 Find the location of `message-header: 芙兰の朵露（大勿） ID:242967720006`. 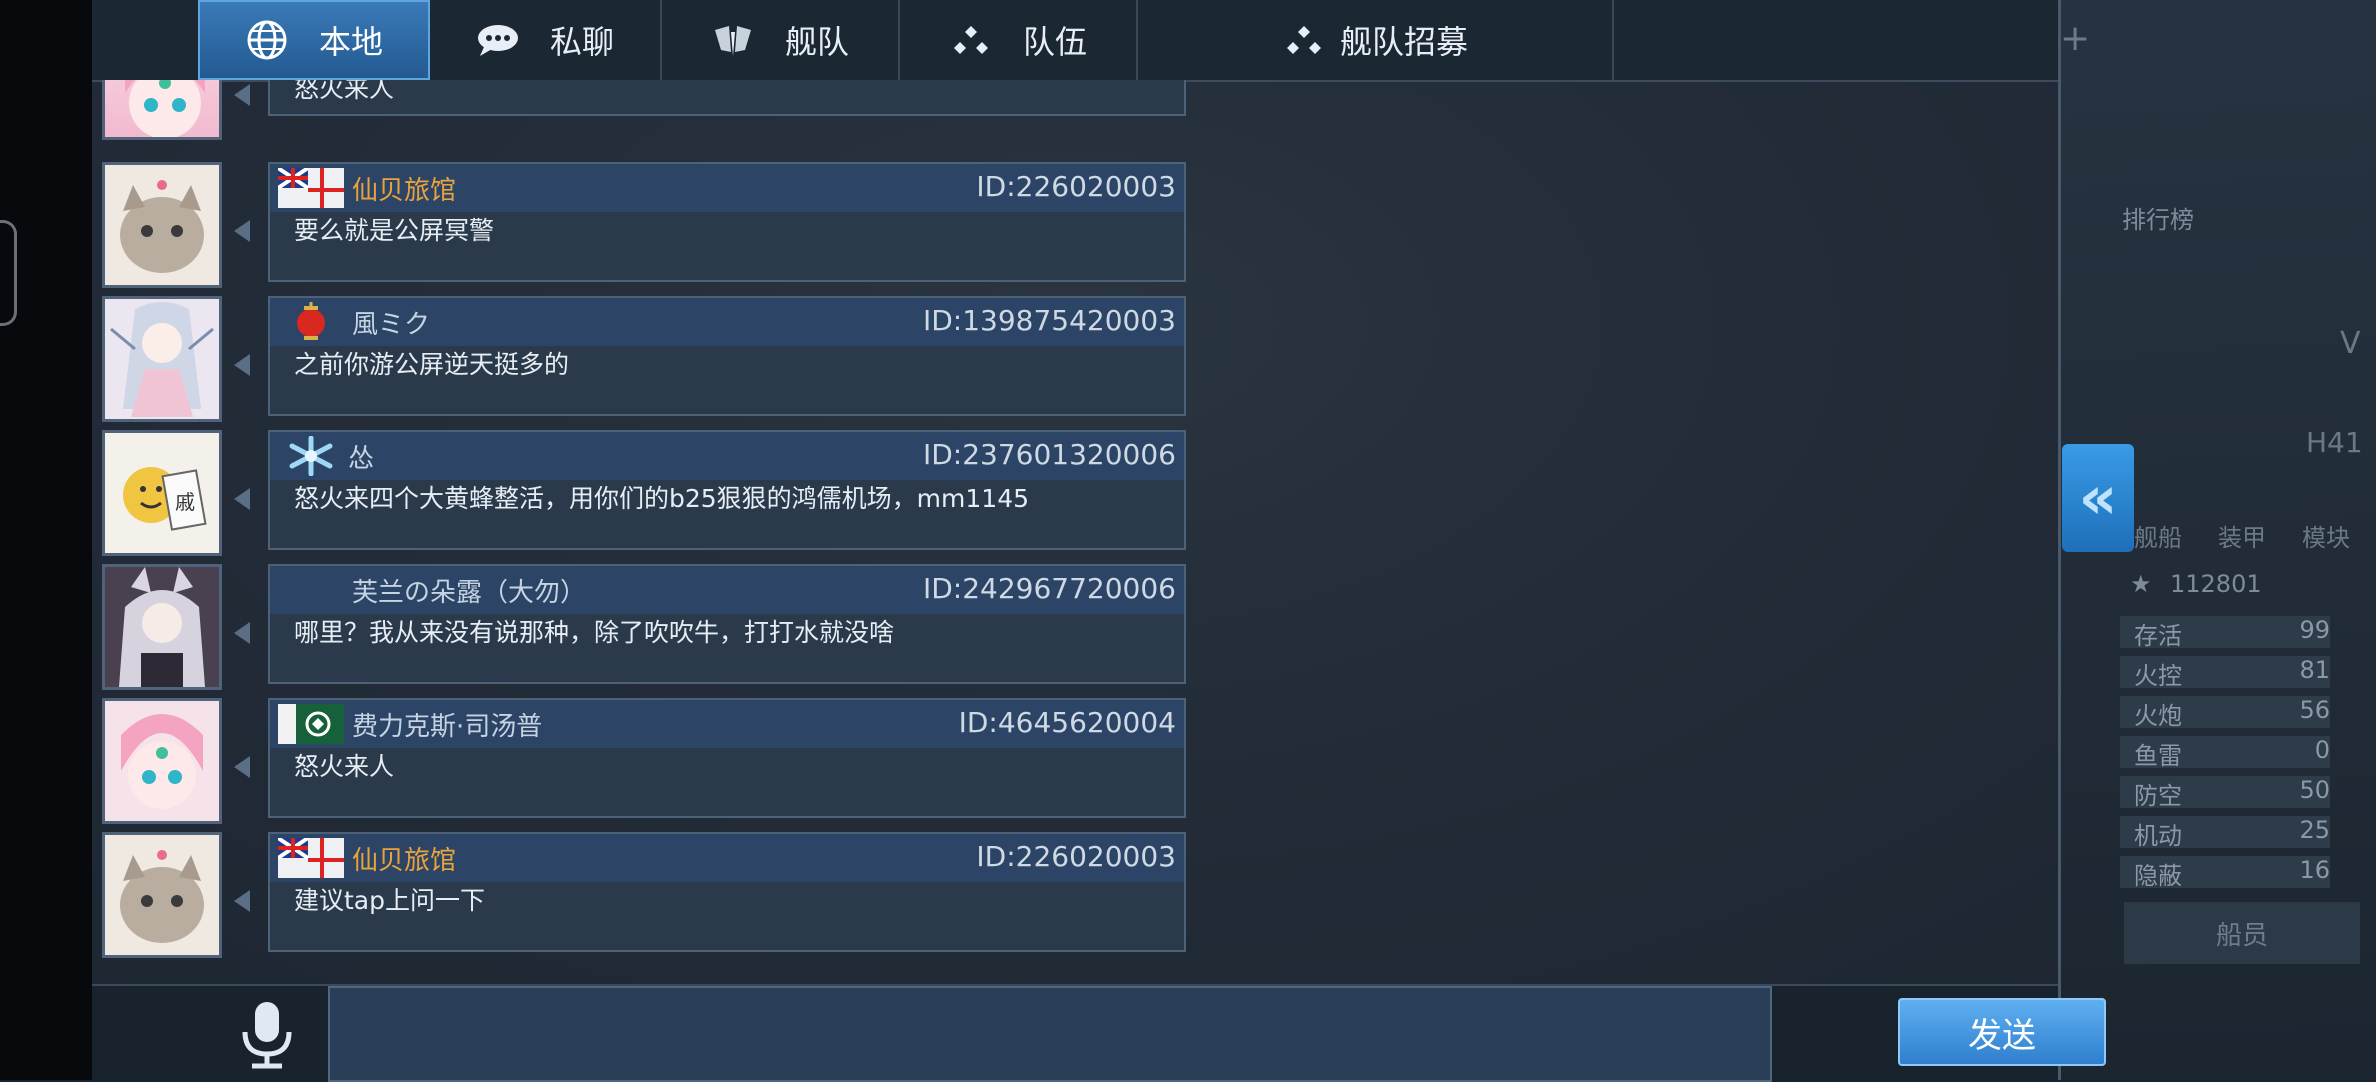

message-header: 芙兰の朵露（大勿） ID:242967720006 is located at coordinates (727, 590).